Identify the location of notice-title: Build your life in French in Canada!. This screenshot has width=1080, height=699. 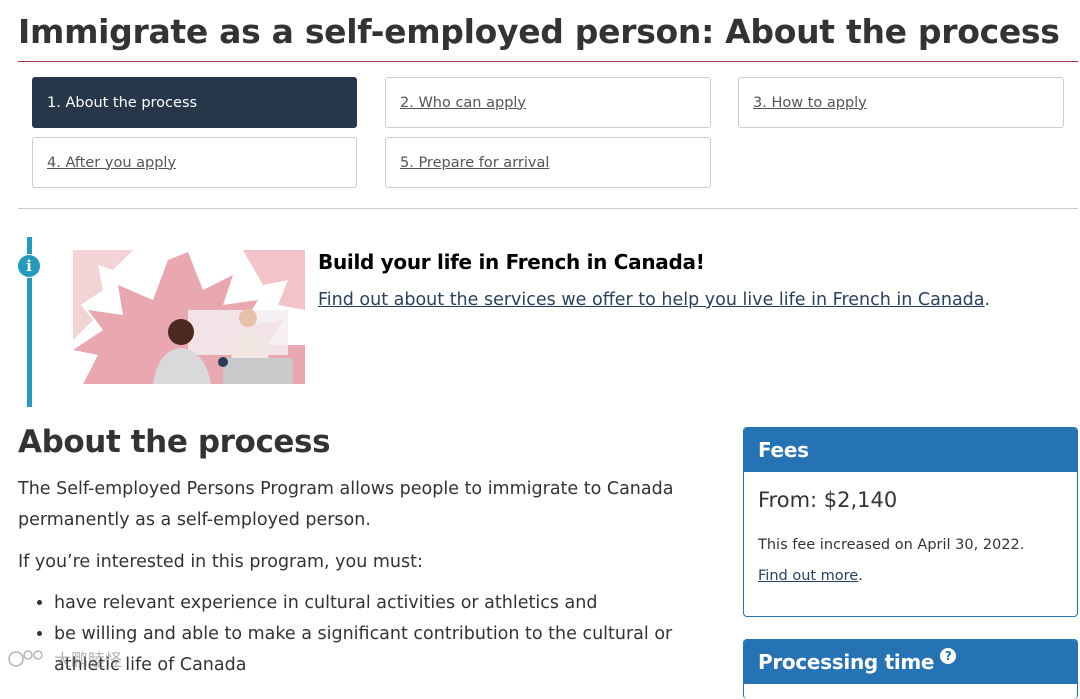
(511, 262).